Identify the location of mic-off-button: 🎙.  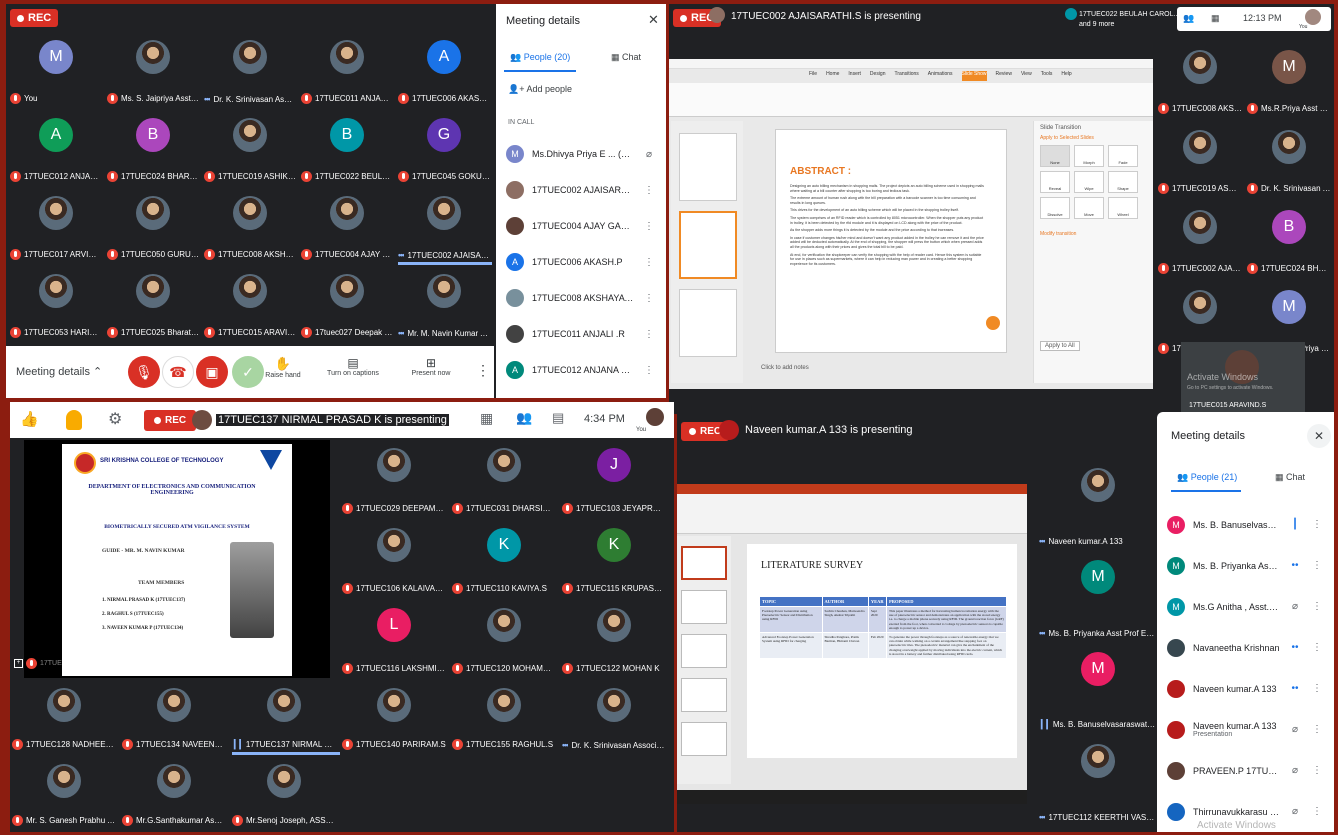
(144, 372).